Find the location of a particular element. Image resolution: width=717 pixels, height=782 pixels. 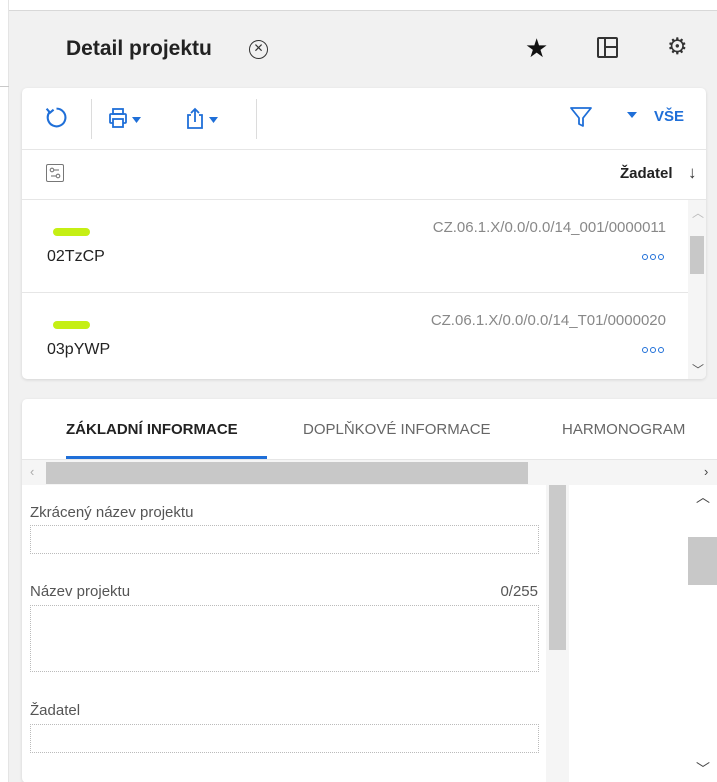

tab-additional-info: DOPLŇKOVÉ INFORMACE is located at coordinates (397, 429).